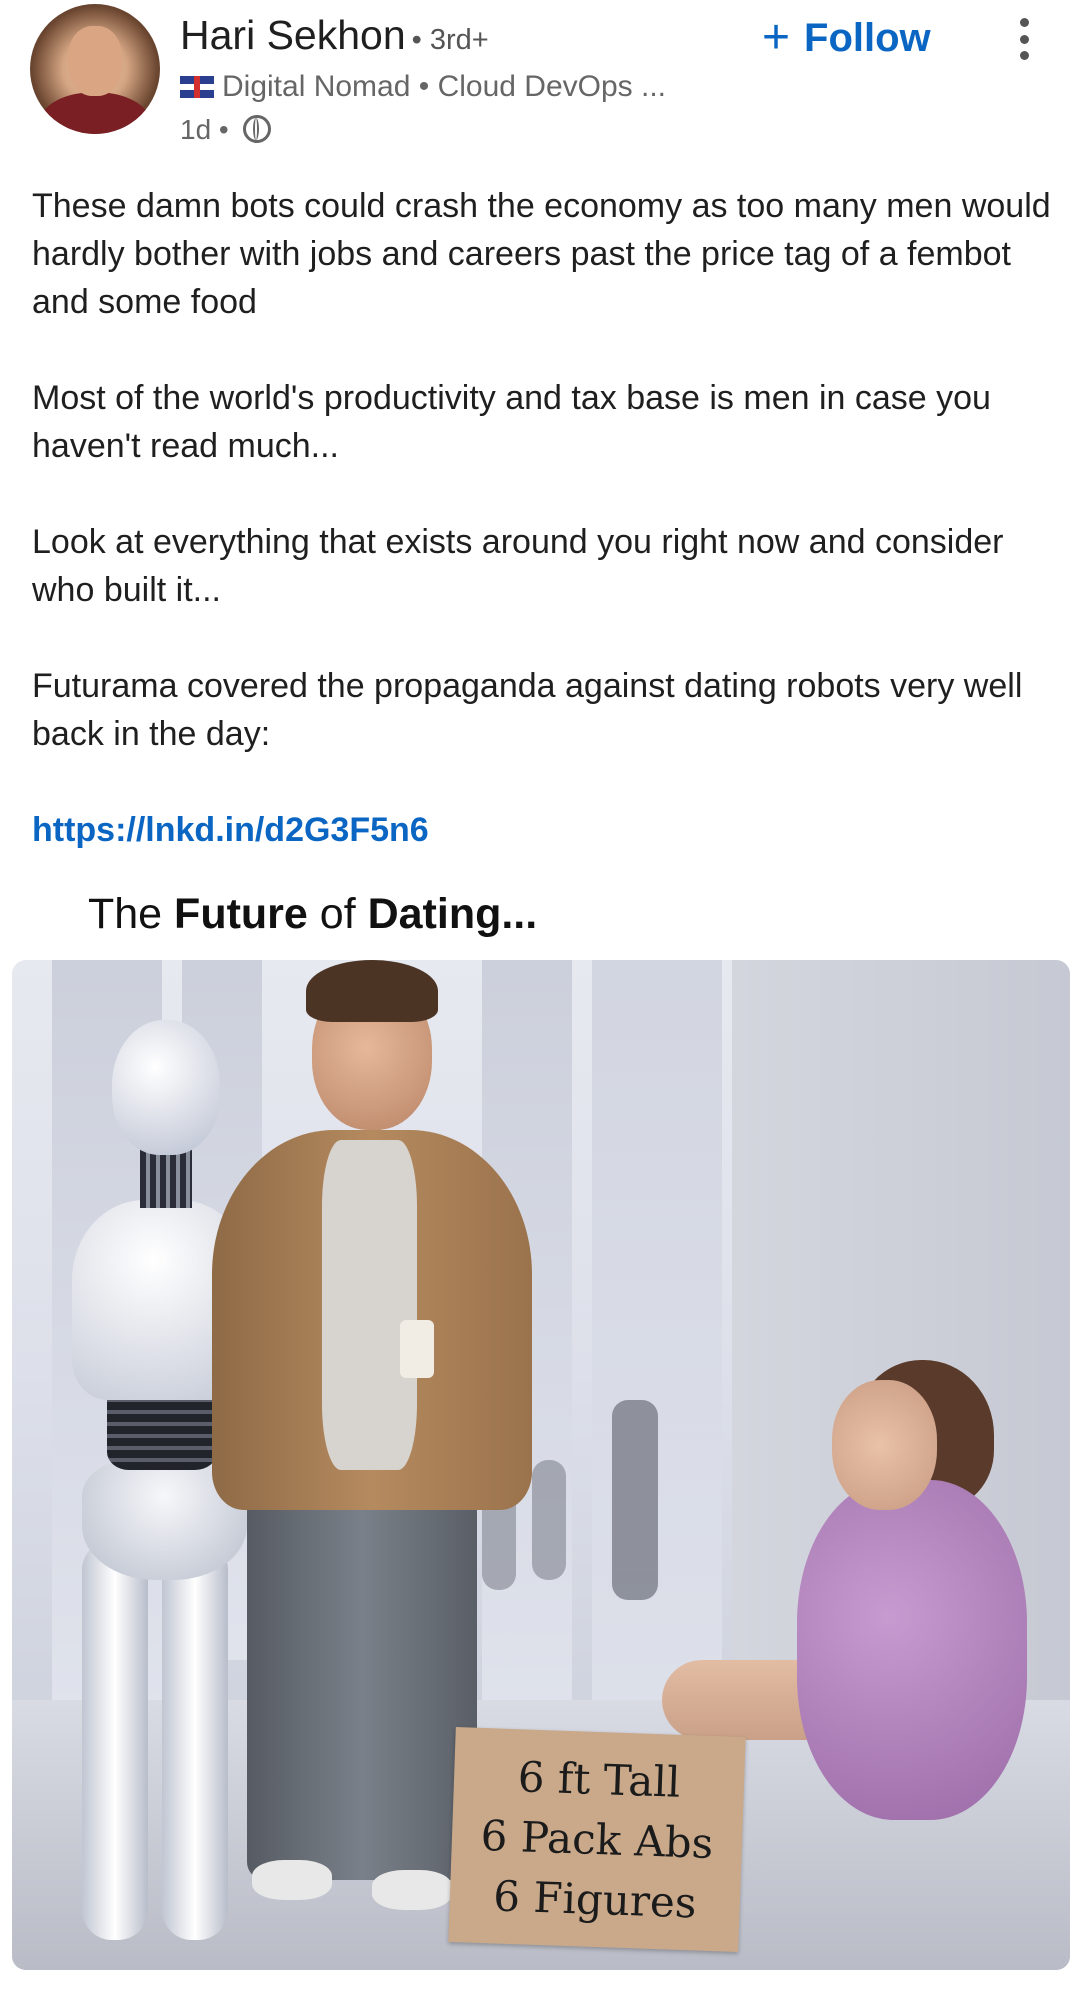  Describe the element at coordinates (95, 61) in the screenshot. I see `avatar-face` at that location.